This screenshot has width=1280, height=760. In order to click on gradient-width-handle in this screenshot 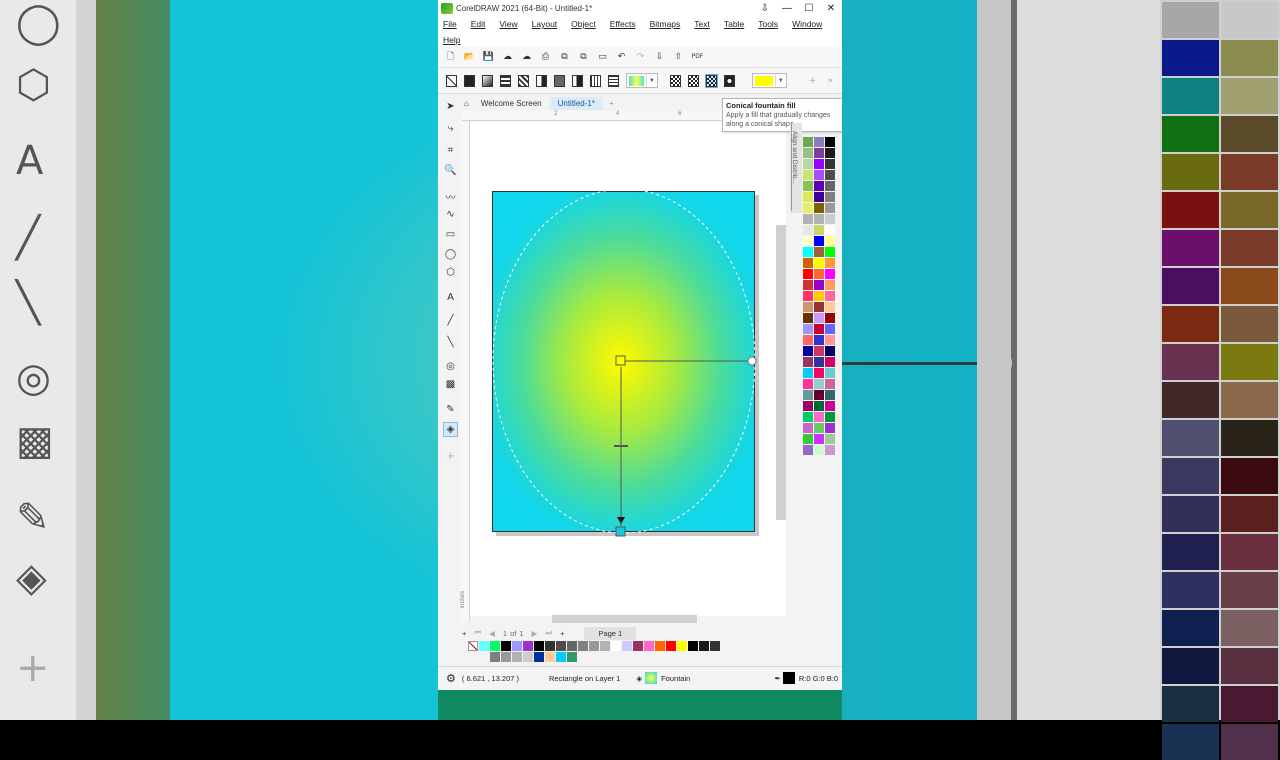, I will do `click(752, 361)`.